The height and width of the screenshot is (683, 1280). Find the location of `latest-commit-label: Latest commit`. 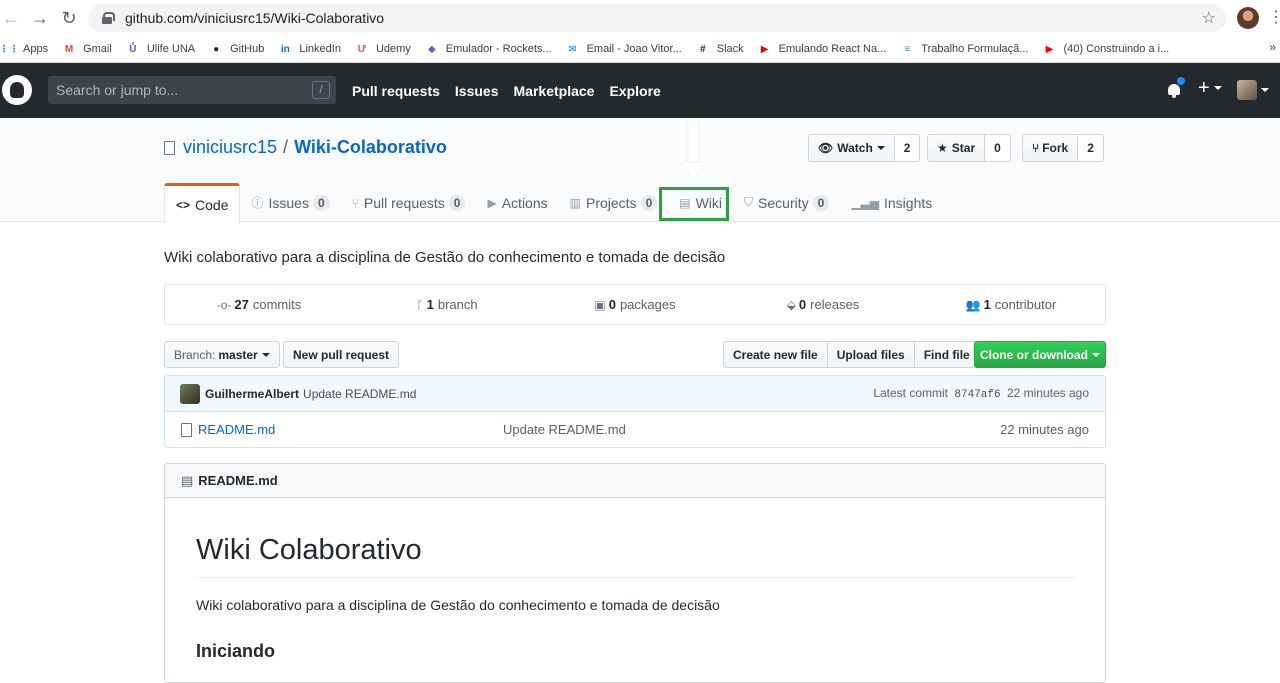

latest-commit-label: Latest commit is located at coordinates (911, 393).